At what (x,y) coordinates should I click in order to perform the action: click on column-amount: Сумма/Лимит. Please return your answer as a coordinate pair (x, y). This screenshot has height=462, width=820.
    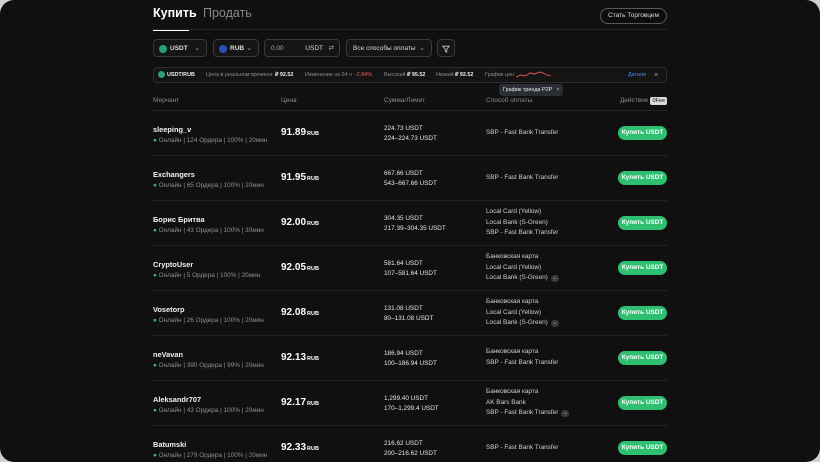
    Looking at the image, I should click on (405, 100).